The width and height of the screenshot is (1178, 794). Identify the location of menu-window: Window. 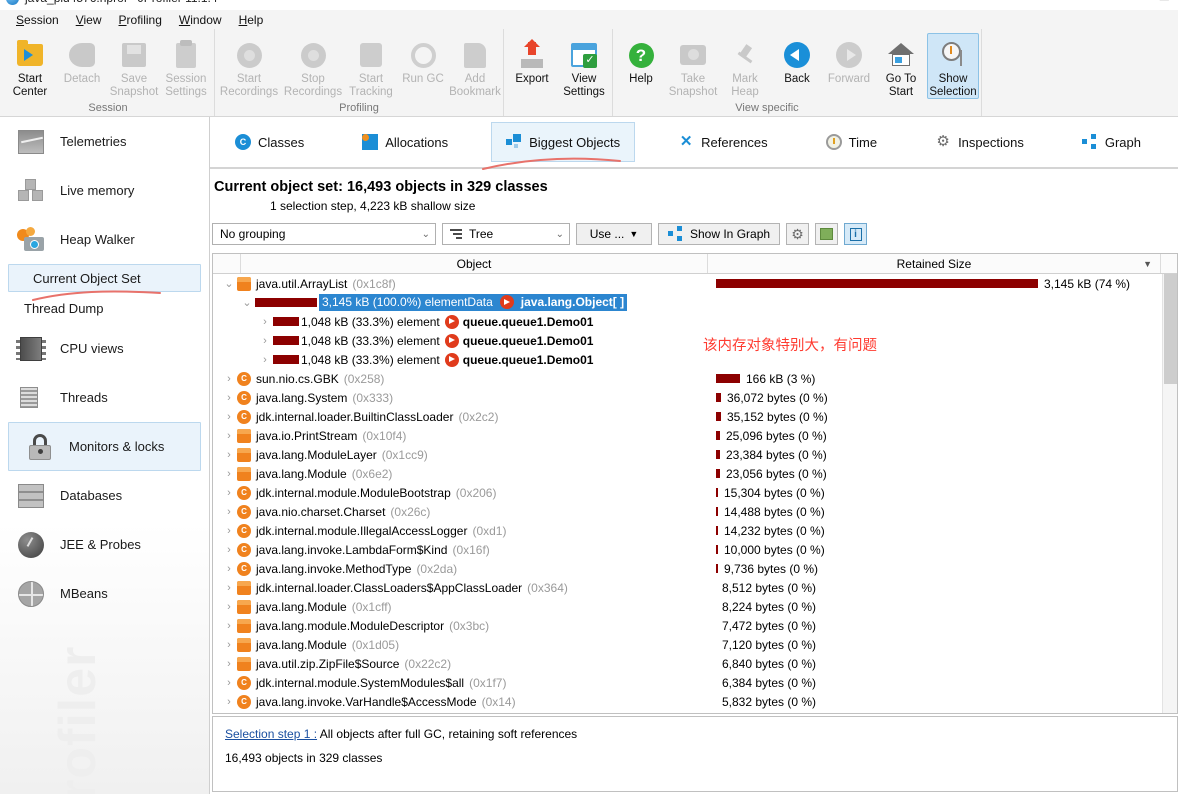
(201, 20).